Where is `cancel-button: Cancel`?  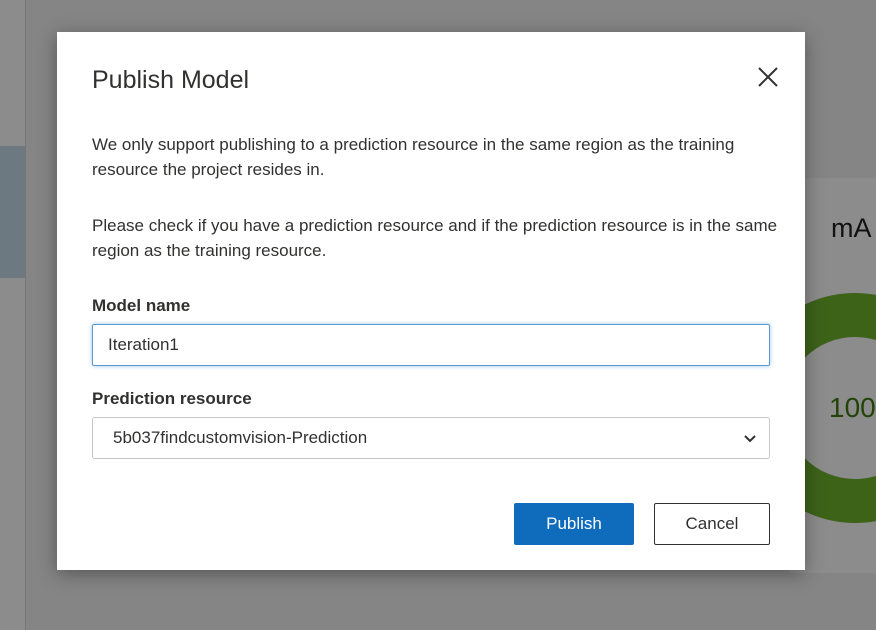
cancel-button: Cancel is located at coordinates (712, 524).